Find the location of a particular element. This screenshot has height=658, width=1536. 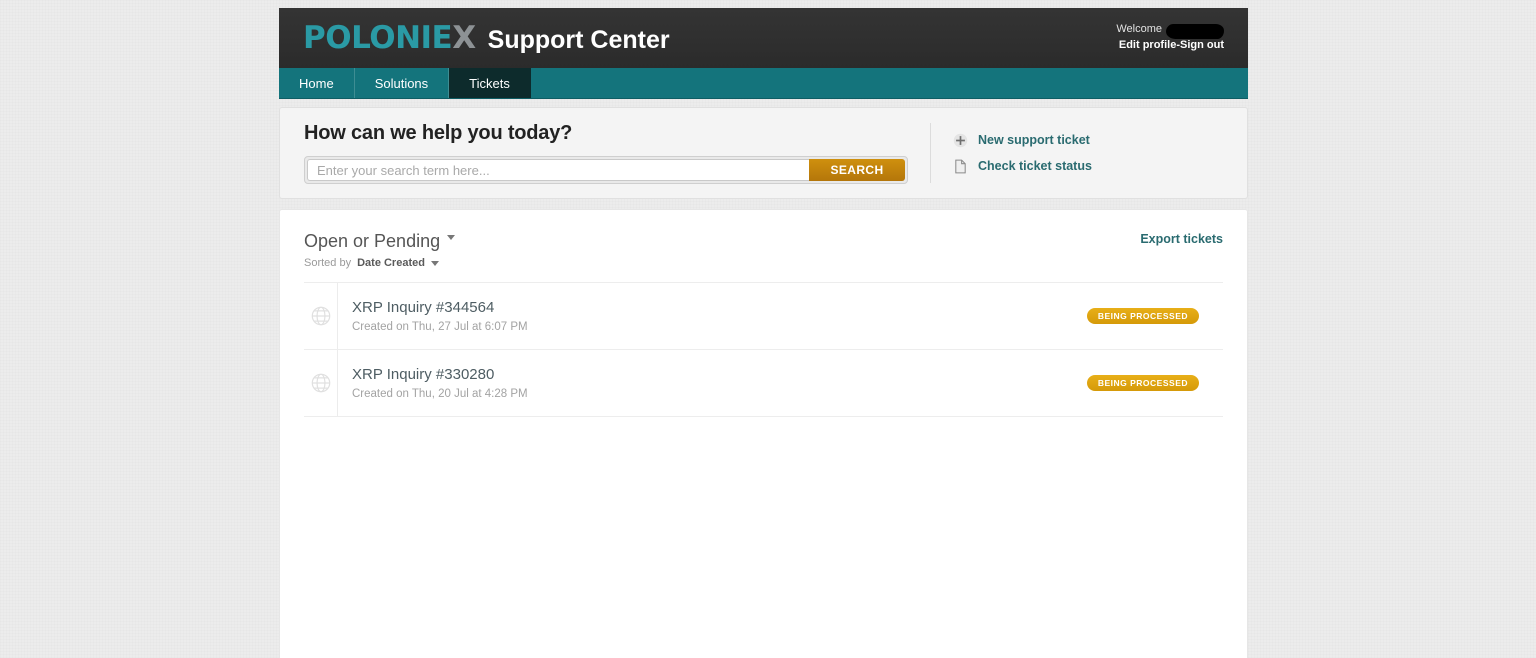

search-button: SEARCH is located at coordinates (857, 170).